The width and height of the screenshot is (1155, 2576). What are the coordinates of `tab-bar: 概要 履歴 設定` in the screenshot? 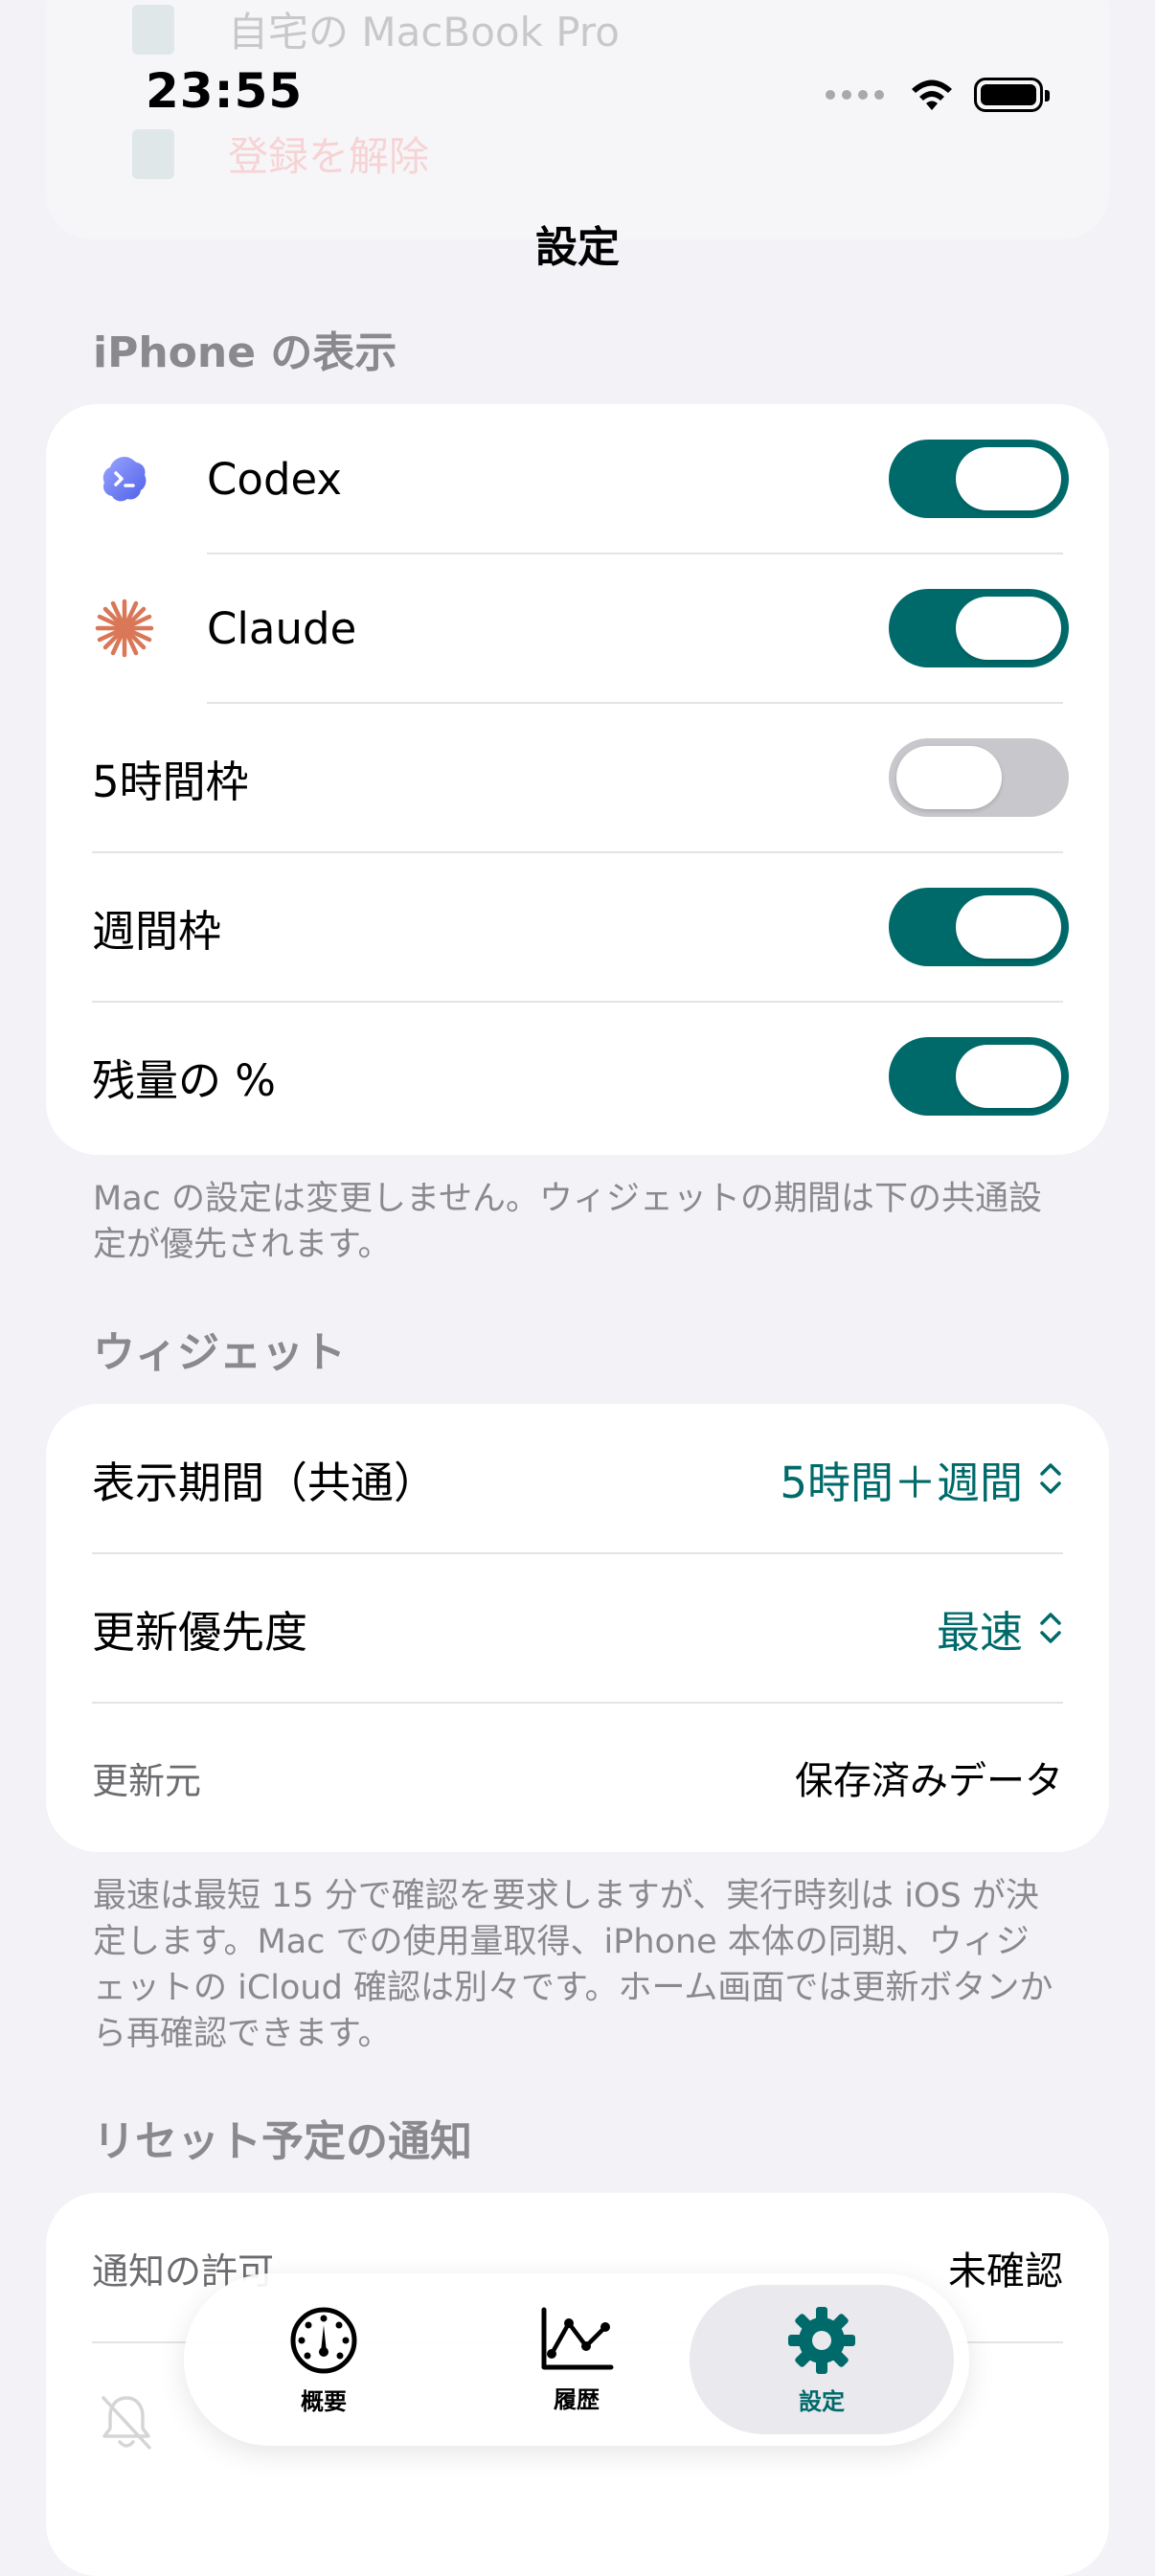 It's located at (576, 2359).